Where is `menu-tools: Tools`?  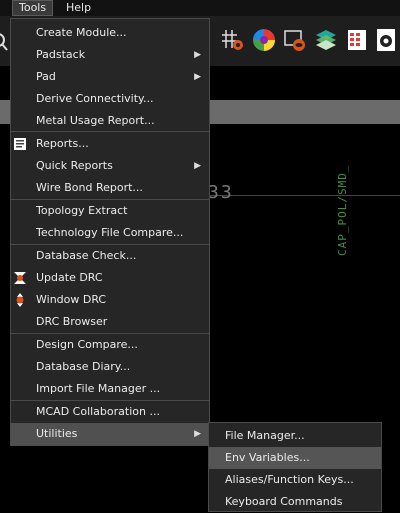
menu-tools: Tools is located at coordinates (33, 8).